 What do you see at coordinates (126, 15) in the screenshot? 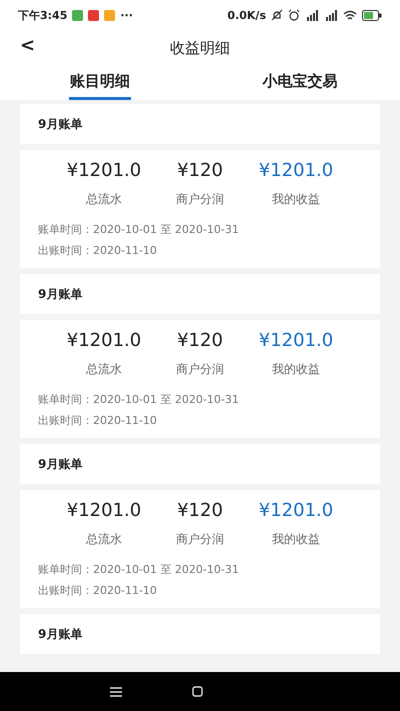
I see `more-notifications: ···` at bounding box center [126, 15].